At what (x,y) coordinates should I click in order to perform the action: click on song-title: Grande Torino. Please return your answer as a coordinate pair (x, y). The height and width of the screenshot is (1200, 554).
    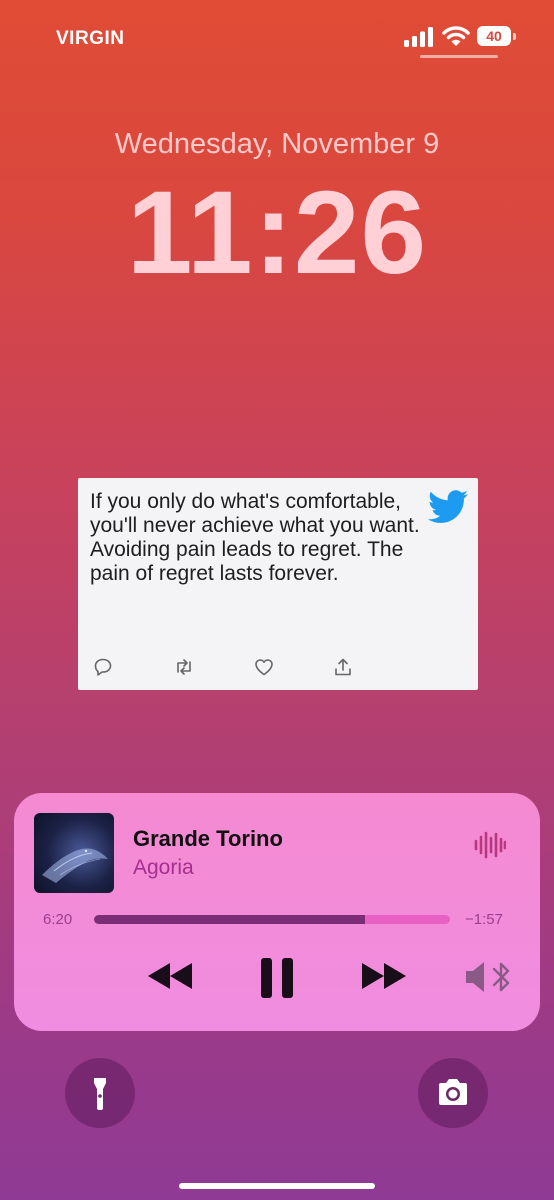
    Looking at the image, I should click on (208, 838).